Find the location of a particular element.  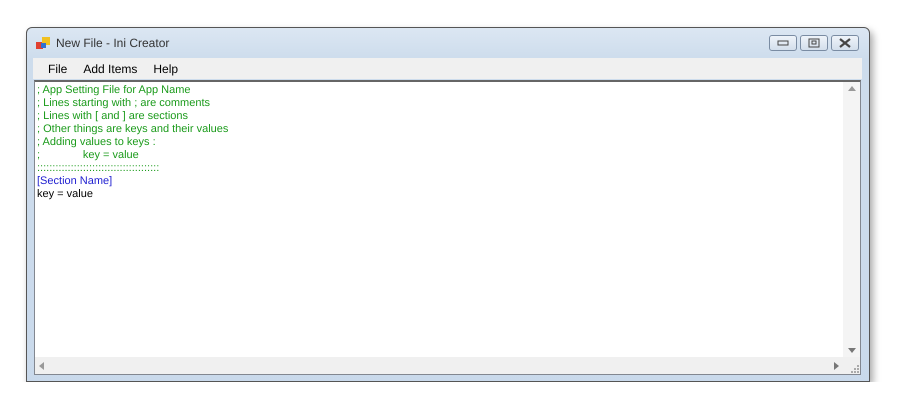

comment-line: ; Lines with [ and ] are sections is located at coordinates (112, 116).